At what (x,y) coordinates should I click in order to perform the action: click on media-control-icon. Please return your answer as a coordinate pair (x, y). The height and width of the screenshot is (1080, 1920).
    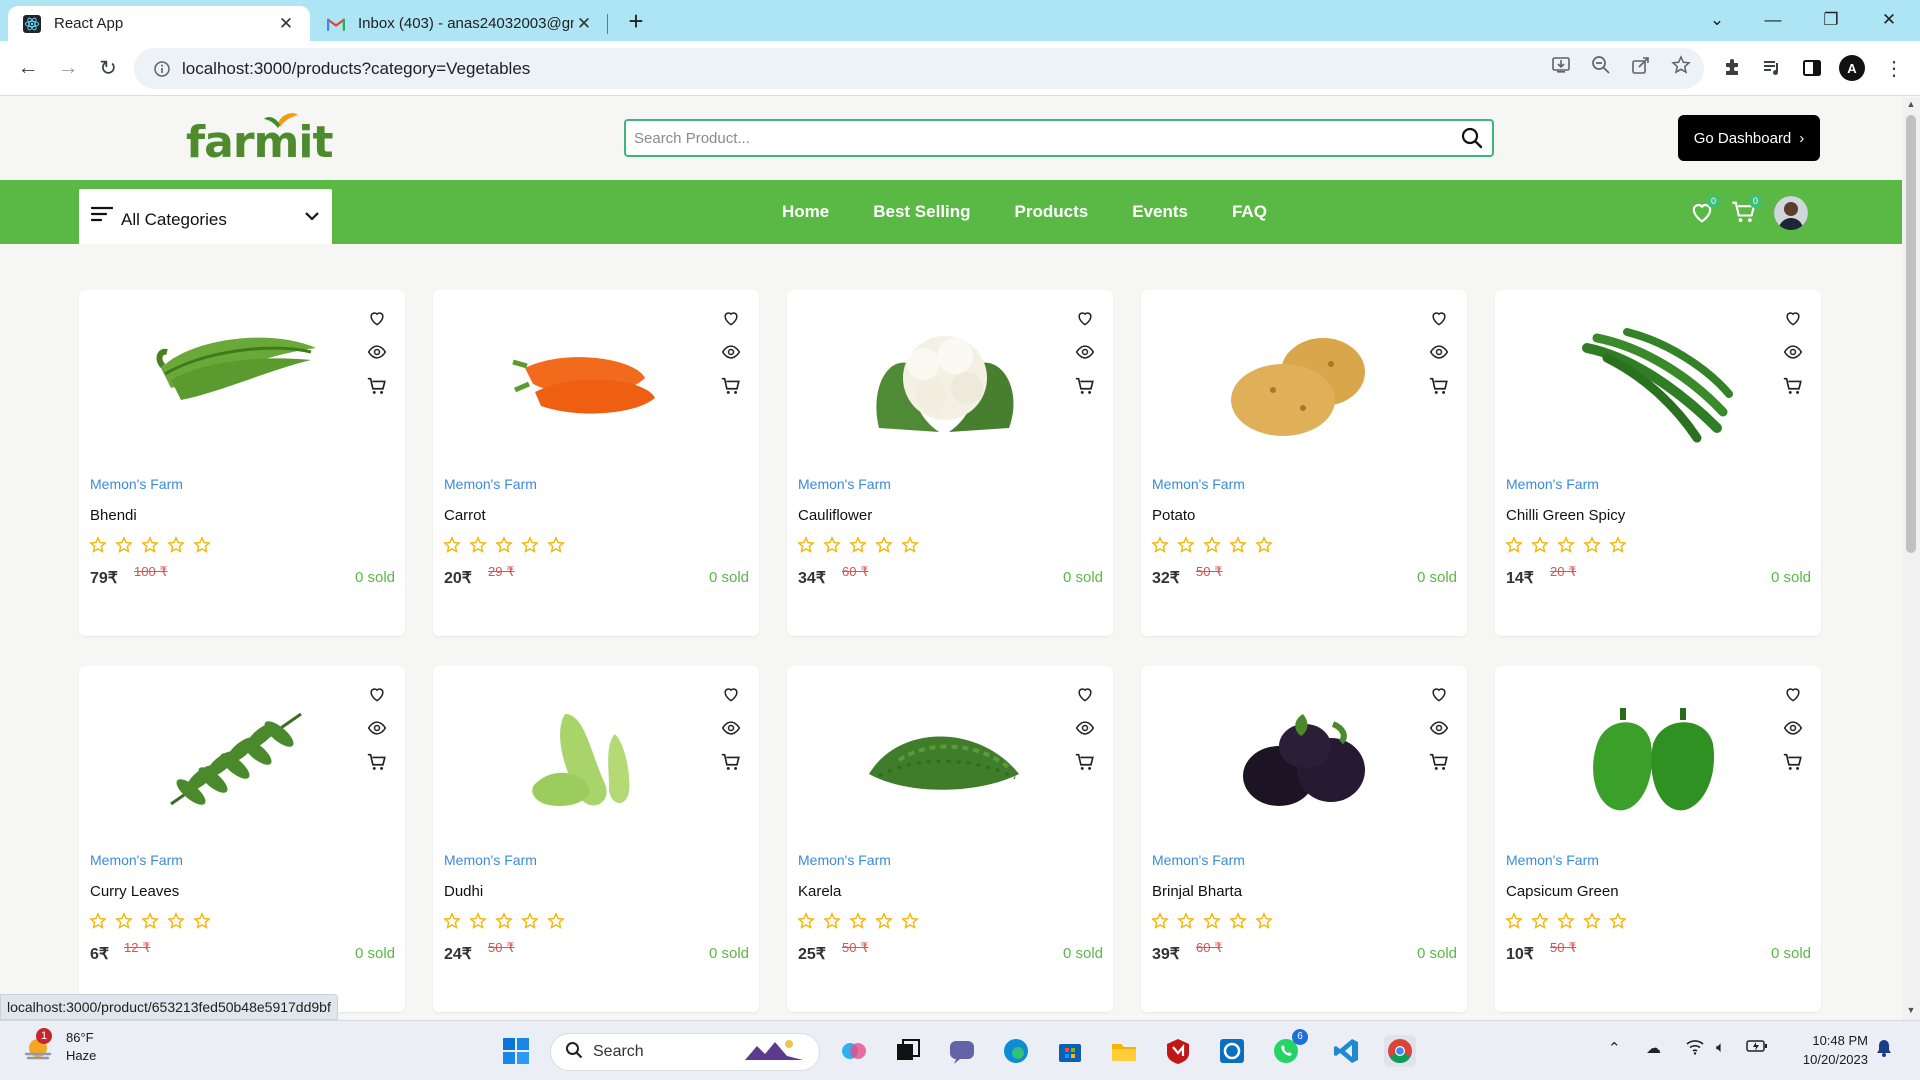
    Looking at the image, I should click on (1772, 68).